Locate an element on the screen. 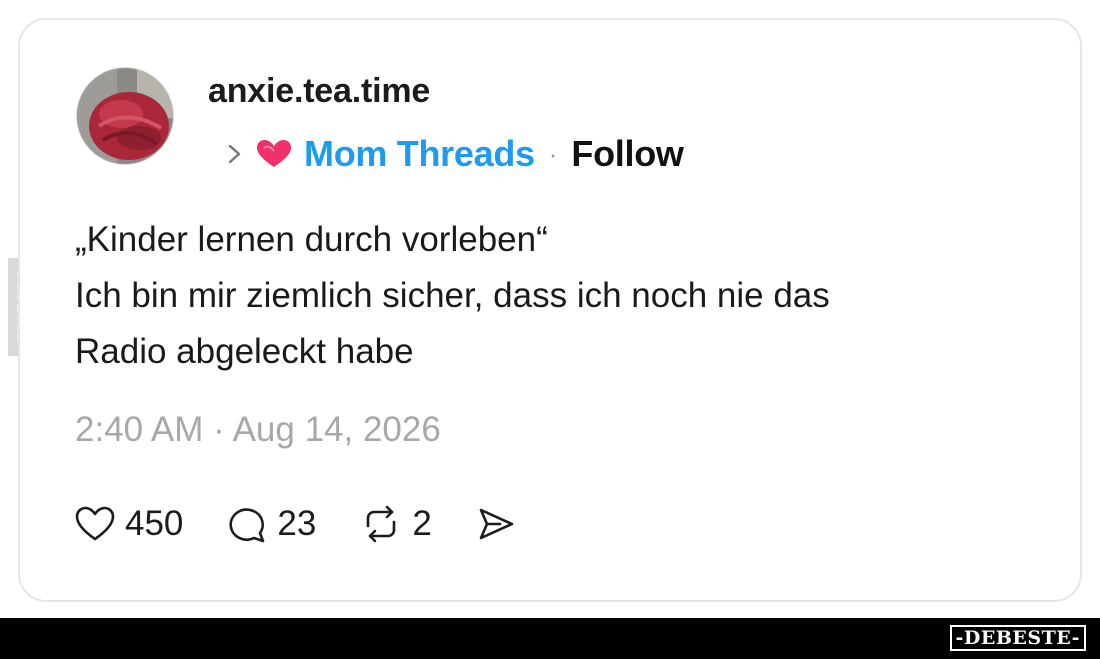  username: anxie.tea.time is located at coordinates (319, 91).